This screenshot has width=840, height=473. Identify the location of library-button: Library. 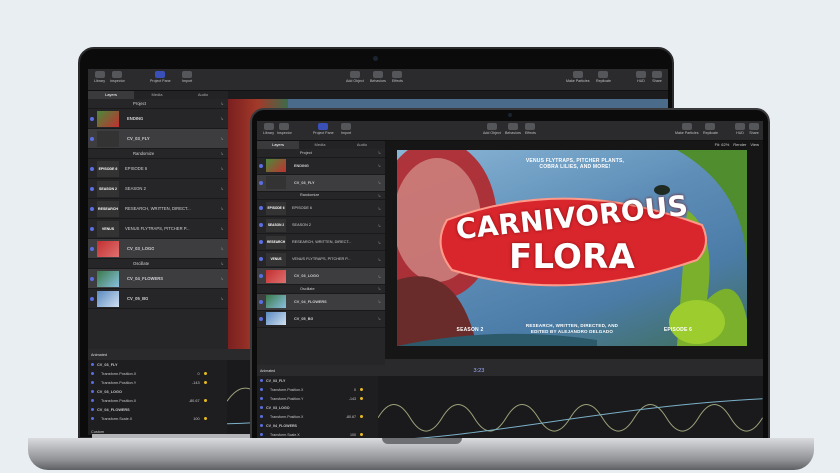
(268, 129).